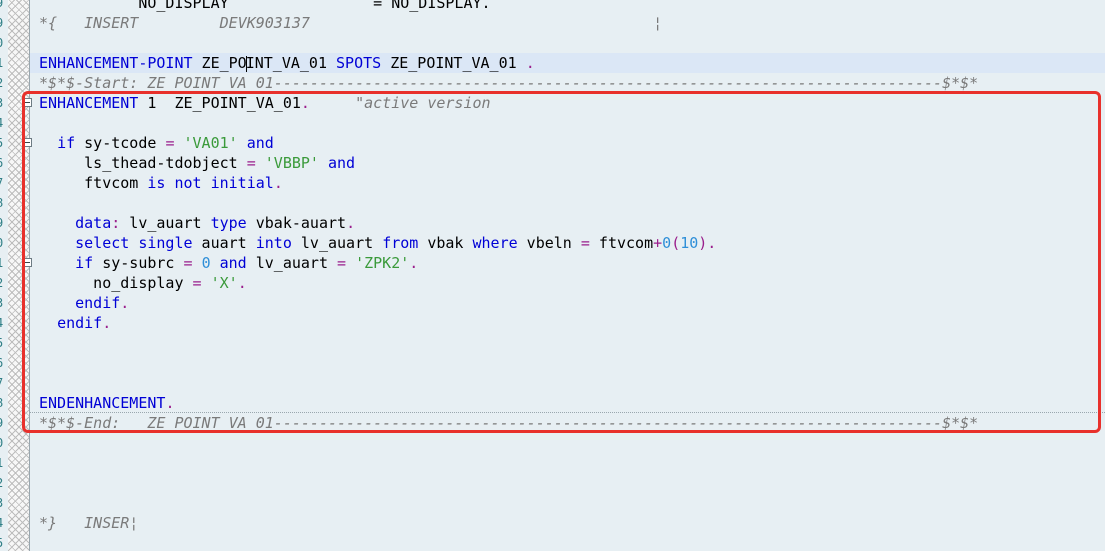 This screenshot has width=1105, height=551. I want to click on code-token: endif, so click(98, 303).